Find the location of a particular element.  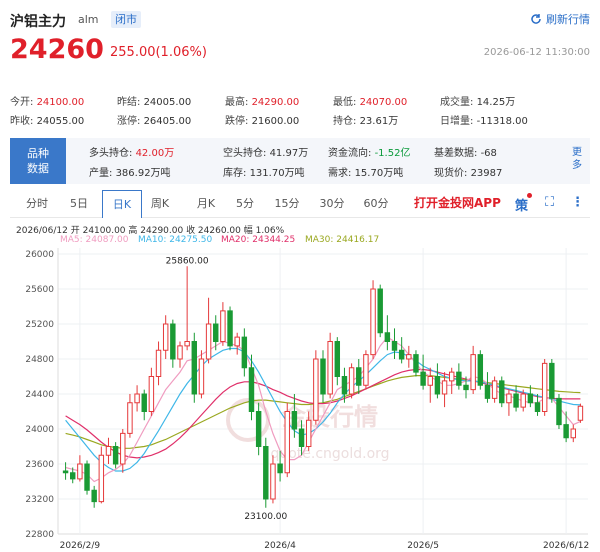

y-tick-label: 22800 is located at coordinates (39, 535).